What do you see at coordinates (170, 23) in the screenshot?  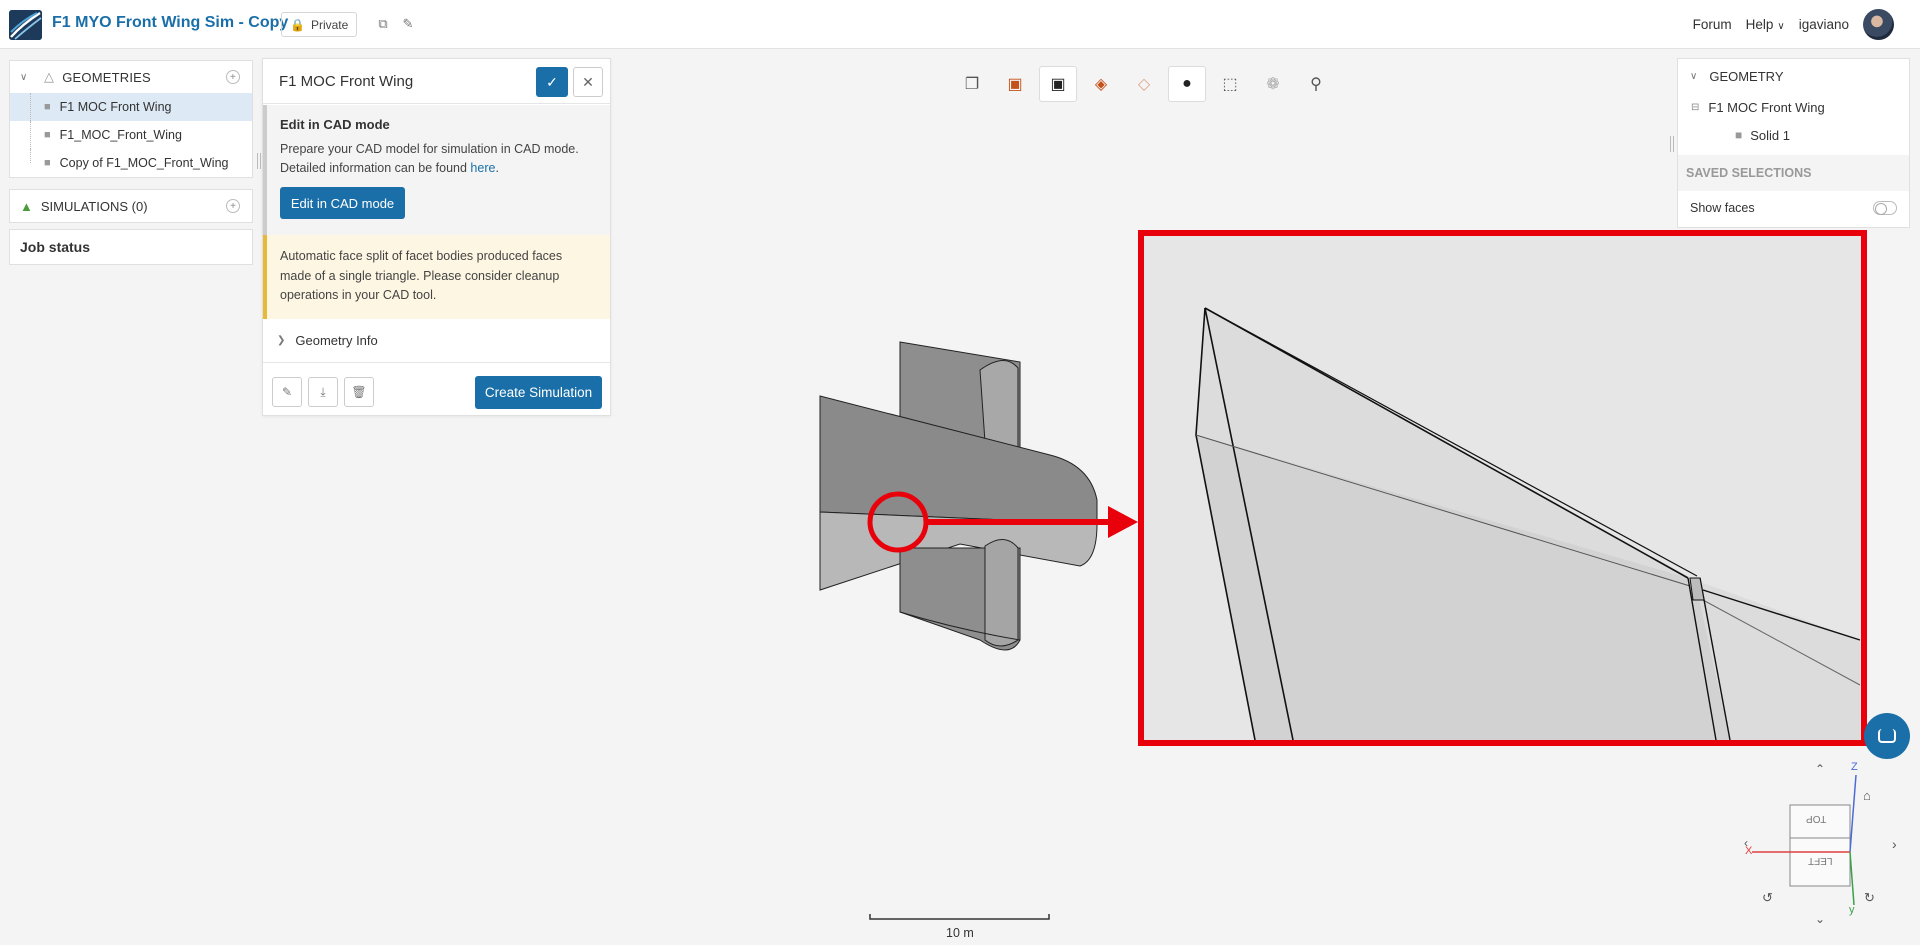 I see `project-title: F1 MYO Front Wing Sim - Copy` at bounding box center [170, 23].